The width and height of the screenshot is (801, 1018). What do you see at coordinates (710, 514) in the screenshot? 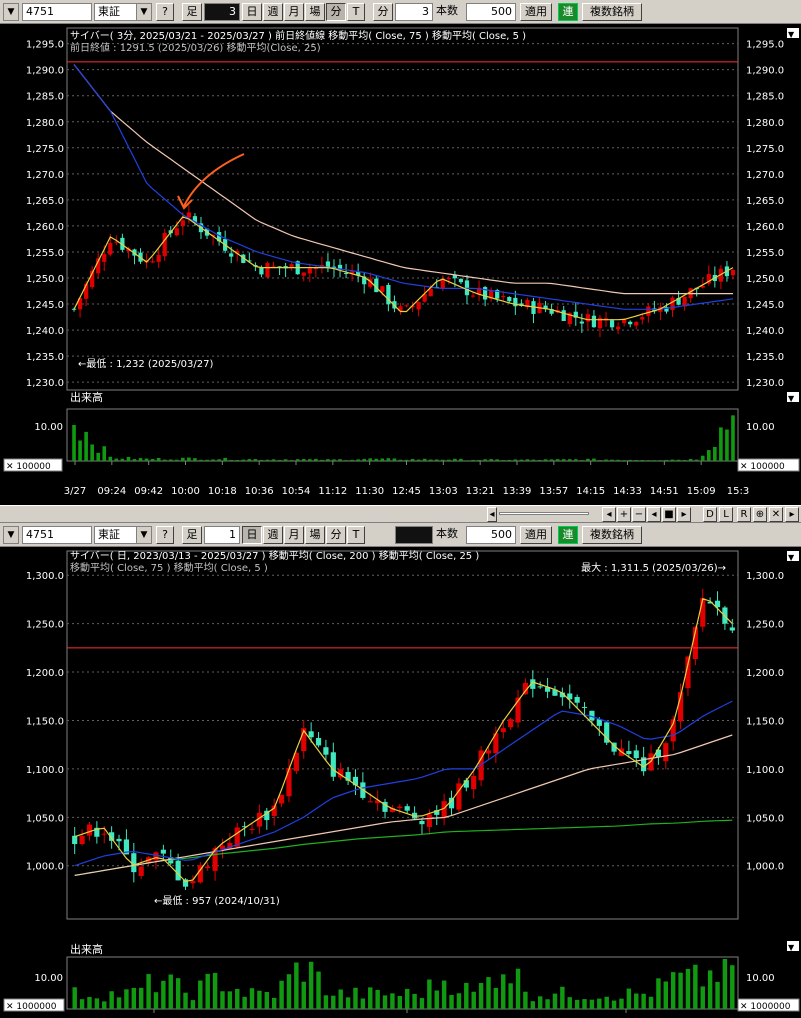
I see `d-button: D` at bounding box center [710, 514].